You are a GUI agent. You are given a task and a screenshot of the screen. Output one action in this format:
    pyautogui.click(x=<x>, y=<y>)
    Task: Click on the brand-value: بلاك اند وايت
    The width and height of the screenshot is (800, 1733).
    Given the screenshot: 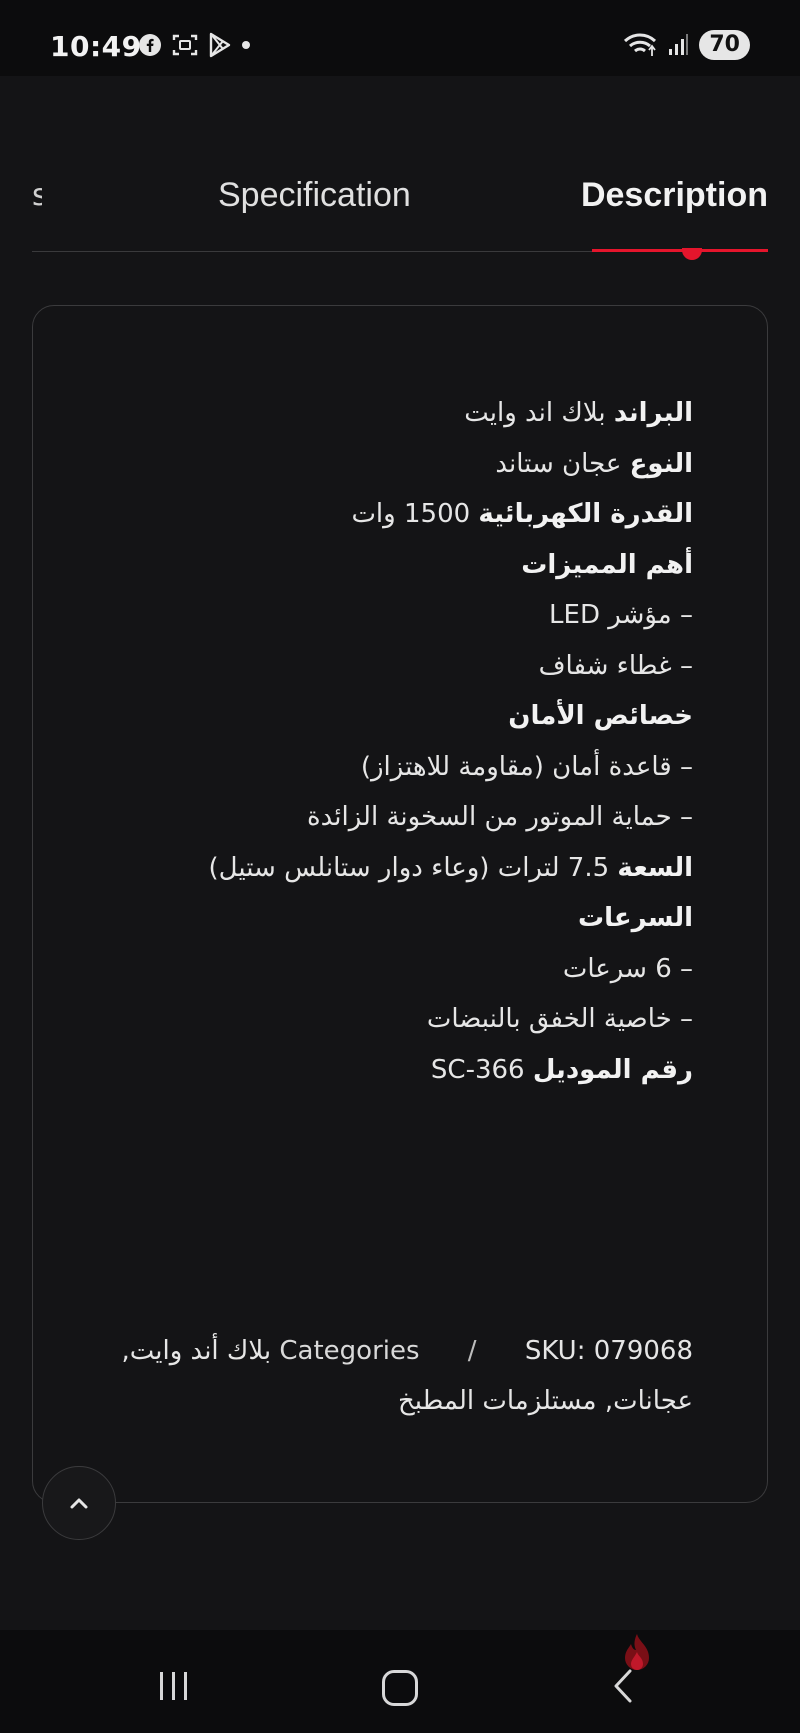 What is the action you would take?
    pyautogui.click(x=535, y=413)
    